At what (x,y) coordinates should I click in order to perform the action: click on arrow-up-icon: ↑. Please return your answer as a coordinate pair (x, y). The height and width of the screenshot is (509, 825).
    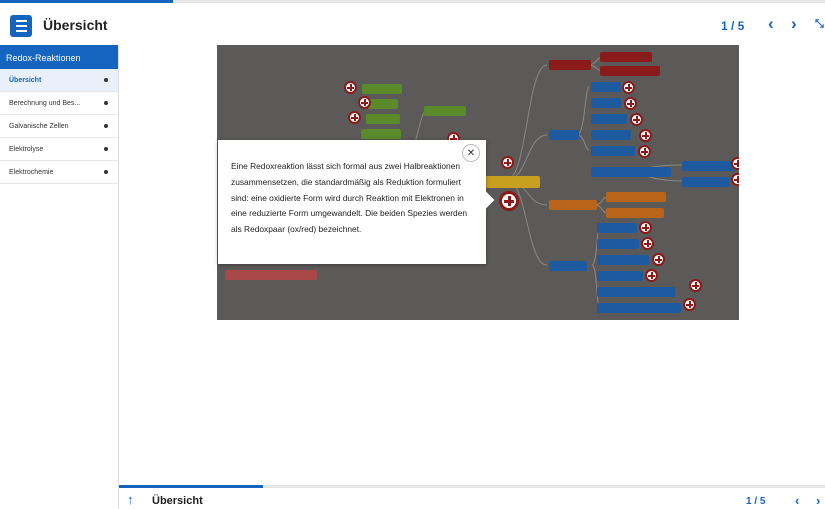
    Looking at the image, I should click on (130, 499).